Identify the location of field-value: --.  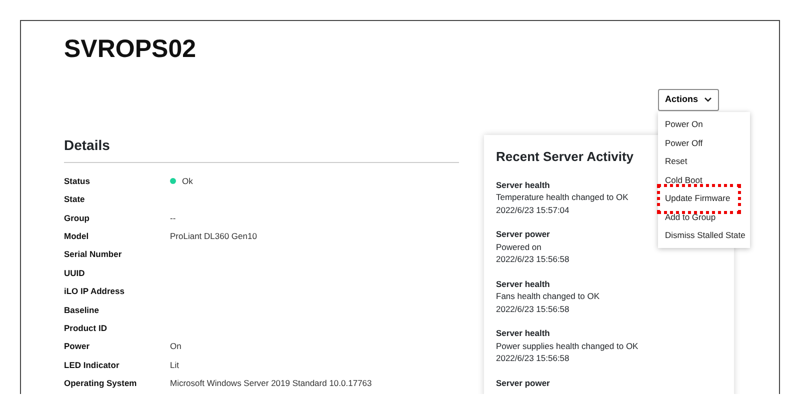
(173, 218).